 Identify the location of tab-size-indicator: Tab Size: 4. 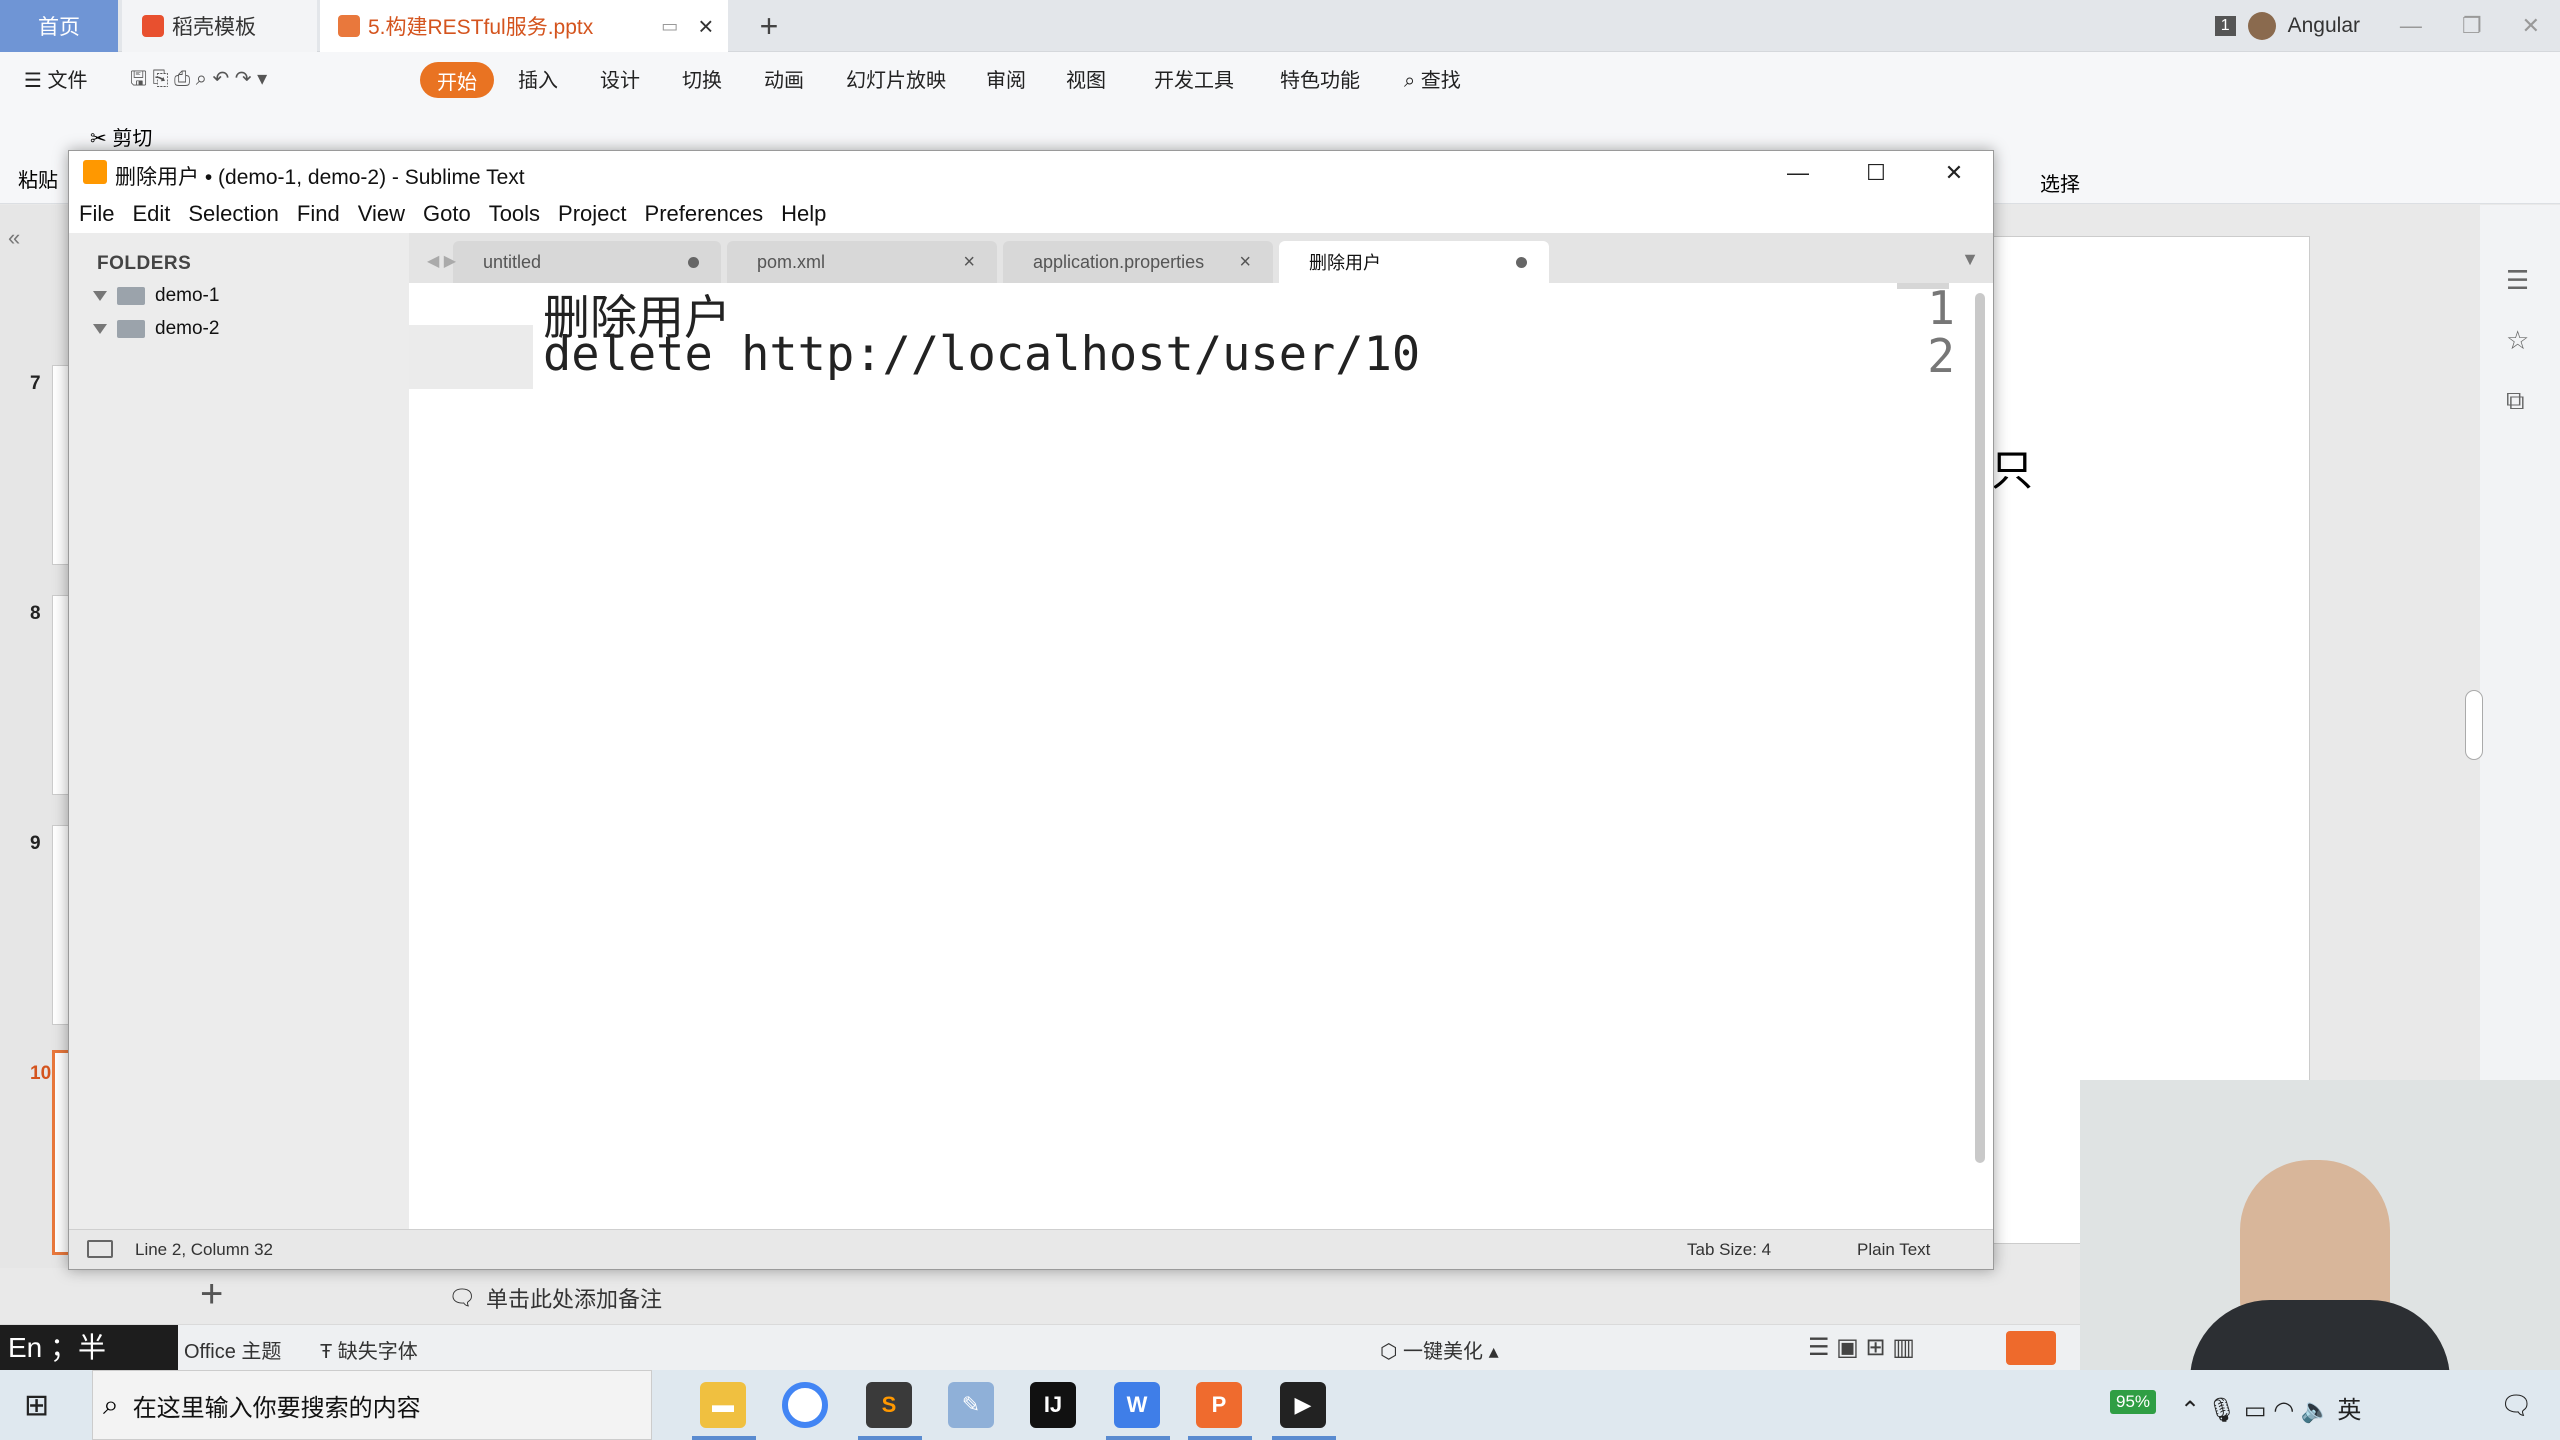
(1729, 1250).